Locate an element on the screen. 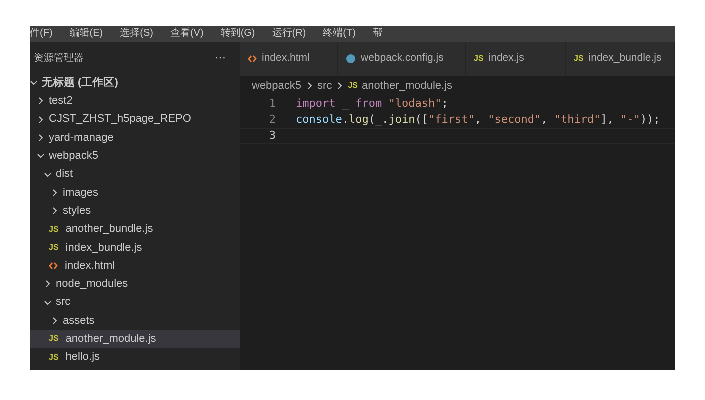  folder-item: test2 is located at coordinates (135, 101).